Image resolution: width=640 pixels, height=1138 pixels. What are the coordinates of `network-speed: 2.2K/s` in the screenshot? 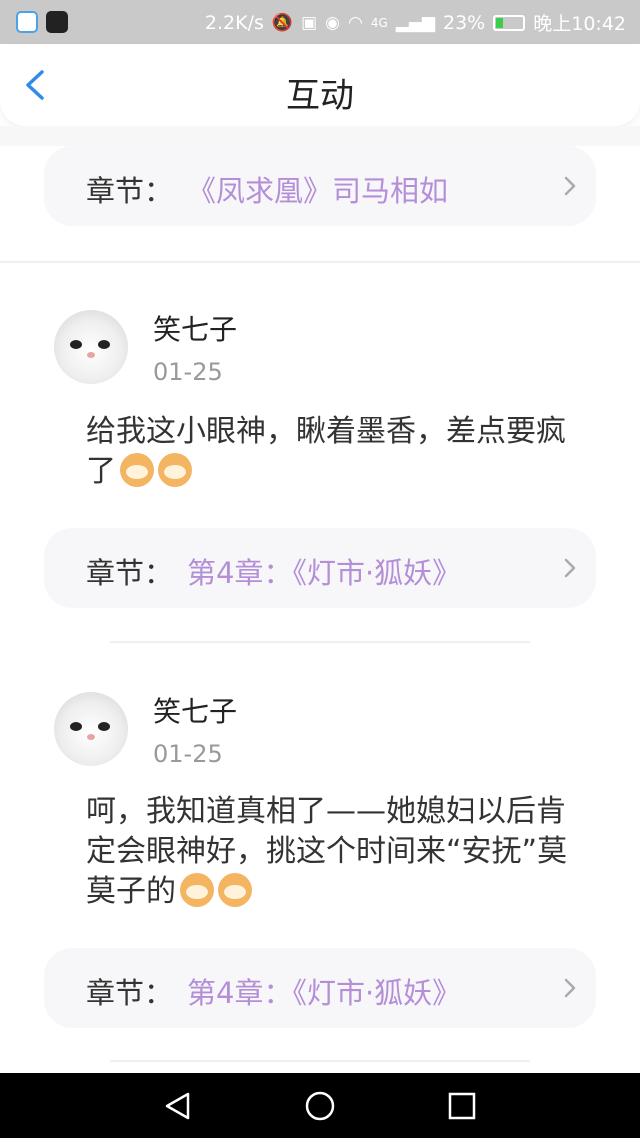 It's located at (234, 22).